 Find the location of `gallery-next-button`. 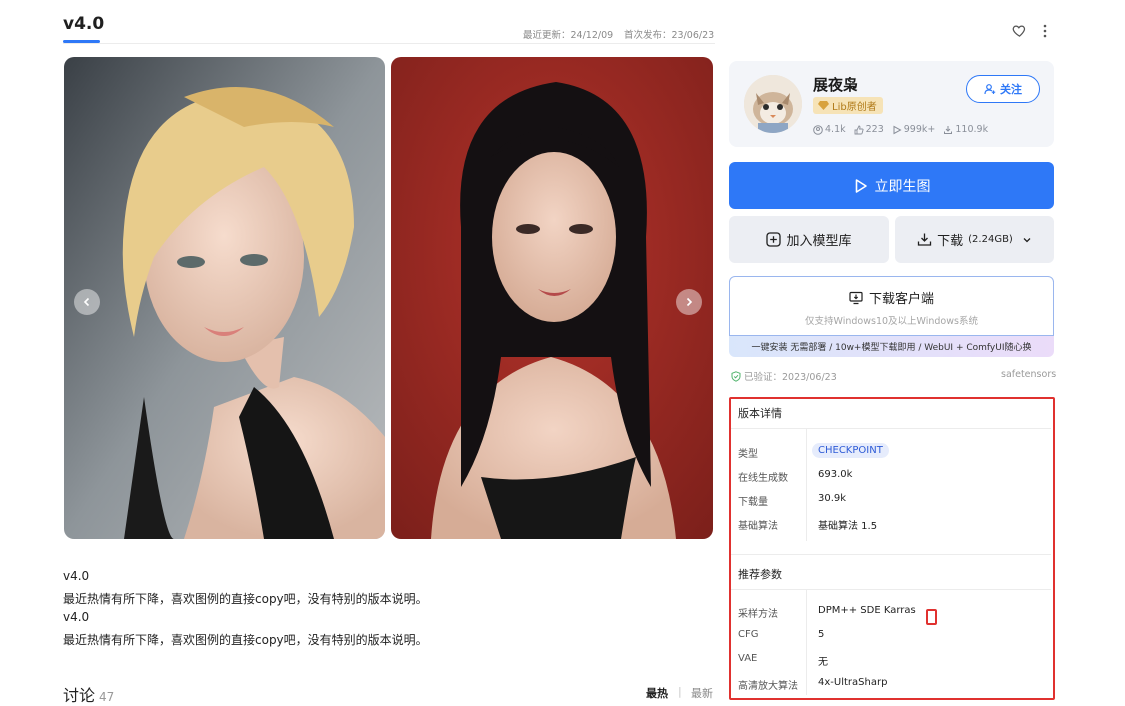

gallery-next-button is located at coordinates (689, 302).